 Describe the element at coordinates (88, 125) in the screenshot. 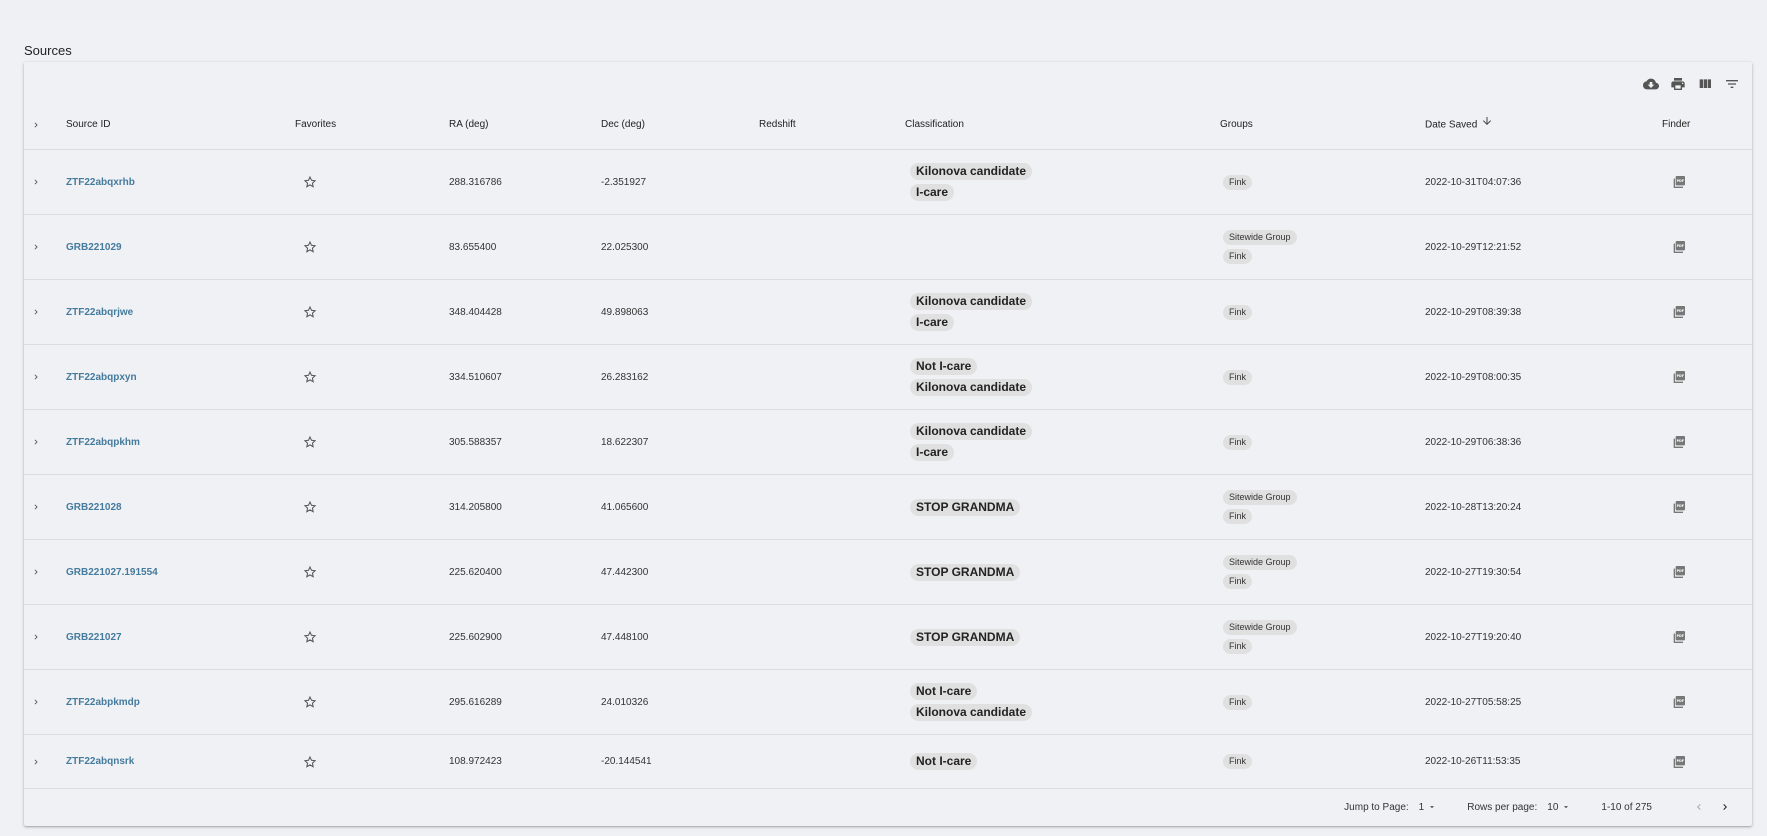

I see `header-source-id: Source ID` at that location.